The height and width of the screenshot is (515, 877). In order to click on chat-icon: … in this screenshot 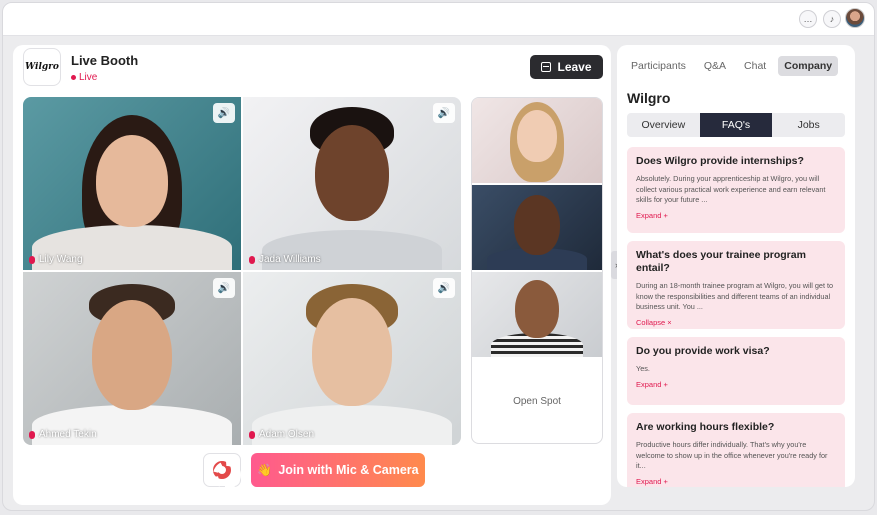, I will do `click(808, 19)`.